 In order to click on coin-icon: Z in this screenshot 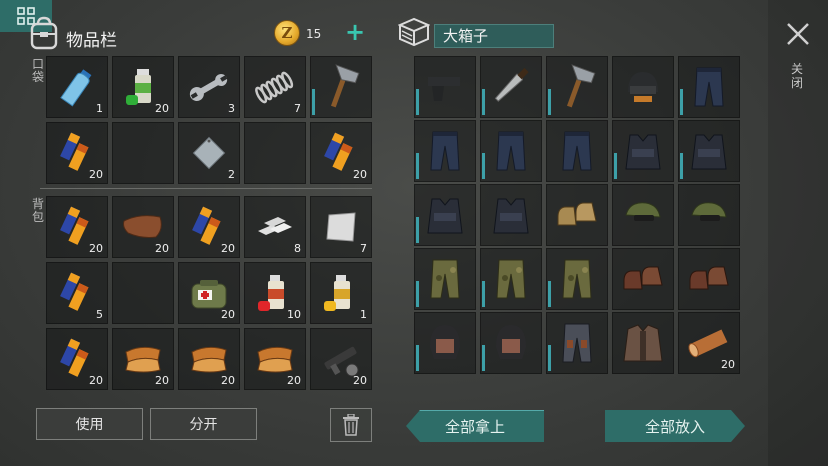, I will do `click(287, 33)`.